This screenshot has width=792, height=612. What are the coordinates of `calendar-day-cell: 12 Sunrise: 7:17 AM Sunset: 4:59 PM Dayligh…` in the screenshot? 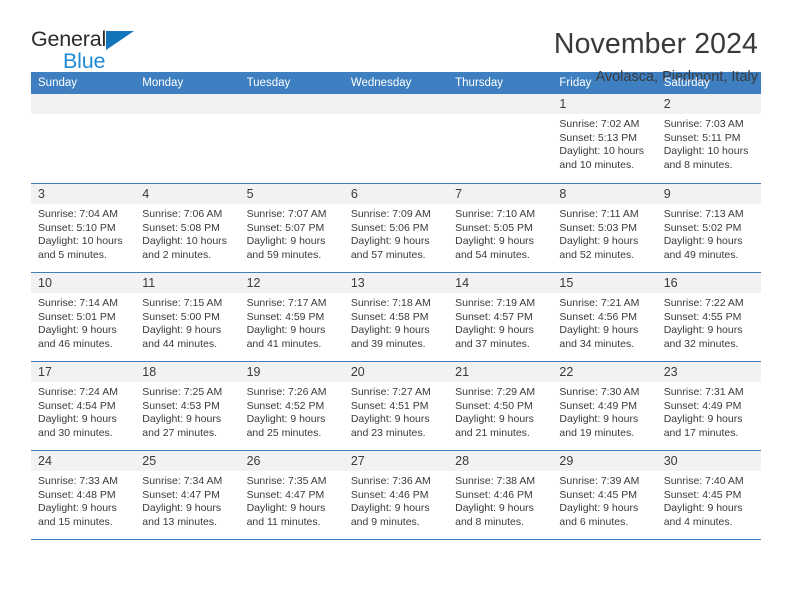 It's located at (291, 317).